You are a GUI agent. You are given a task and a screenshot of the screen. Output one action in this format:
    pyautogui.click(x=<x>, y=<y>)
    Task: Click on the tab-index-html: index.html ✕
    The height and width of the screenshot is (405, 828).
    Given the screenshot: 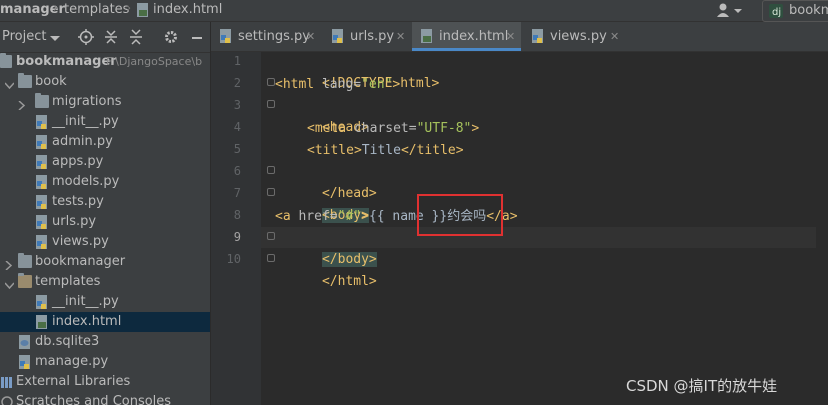 What is the action you would take?
    pyautogui.click(x=466, y=36)
    